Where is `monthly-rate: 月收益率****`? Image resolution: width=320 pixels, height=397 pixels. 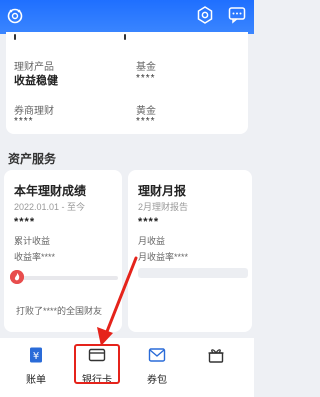 monthly-rate: 月收益率**** is located at coordinates (163, 257).